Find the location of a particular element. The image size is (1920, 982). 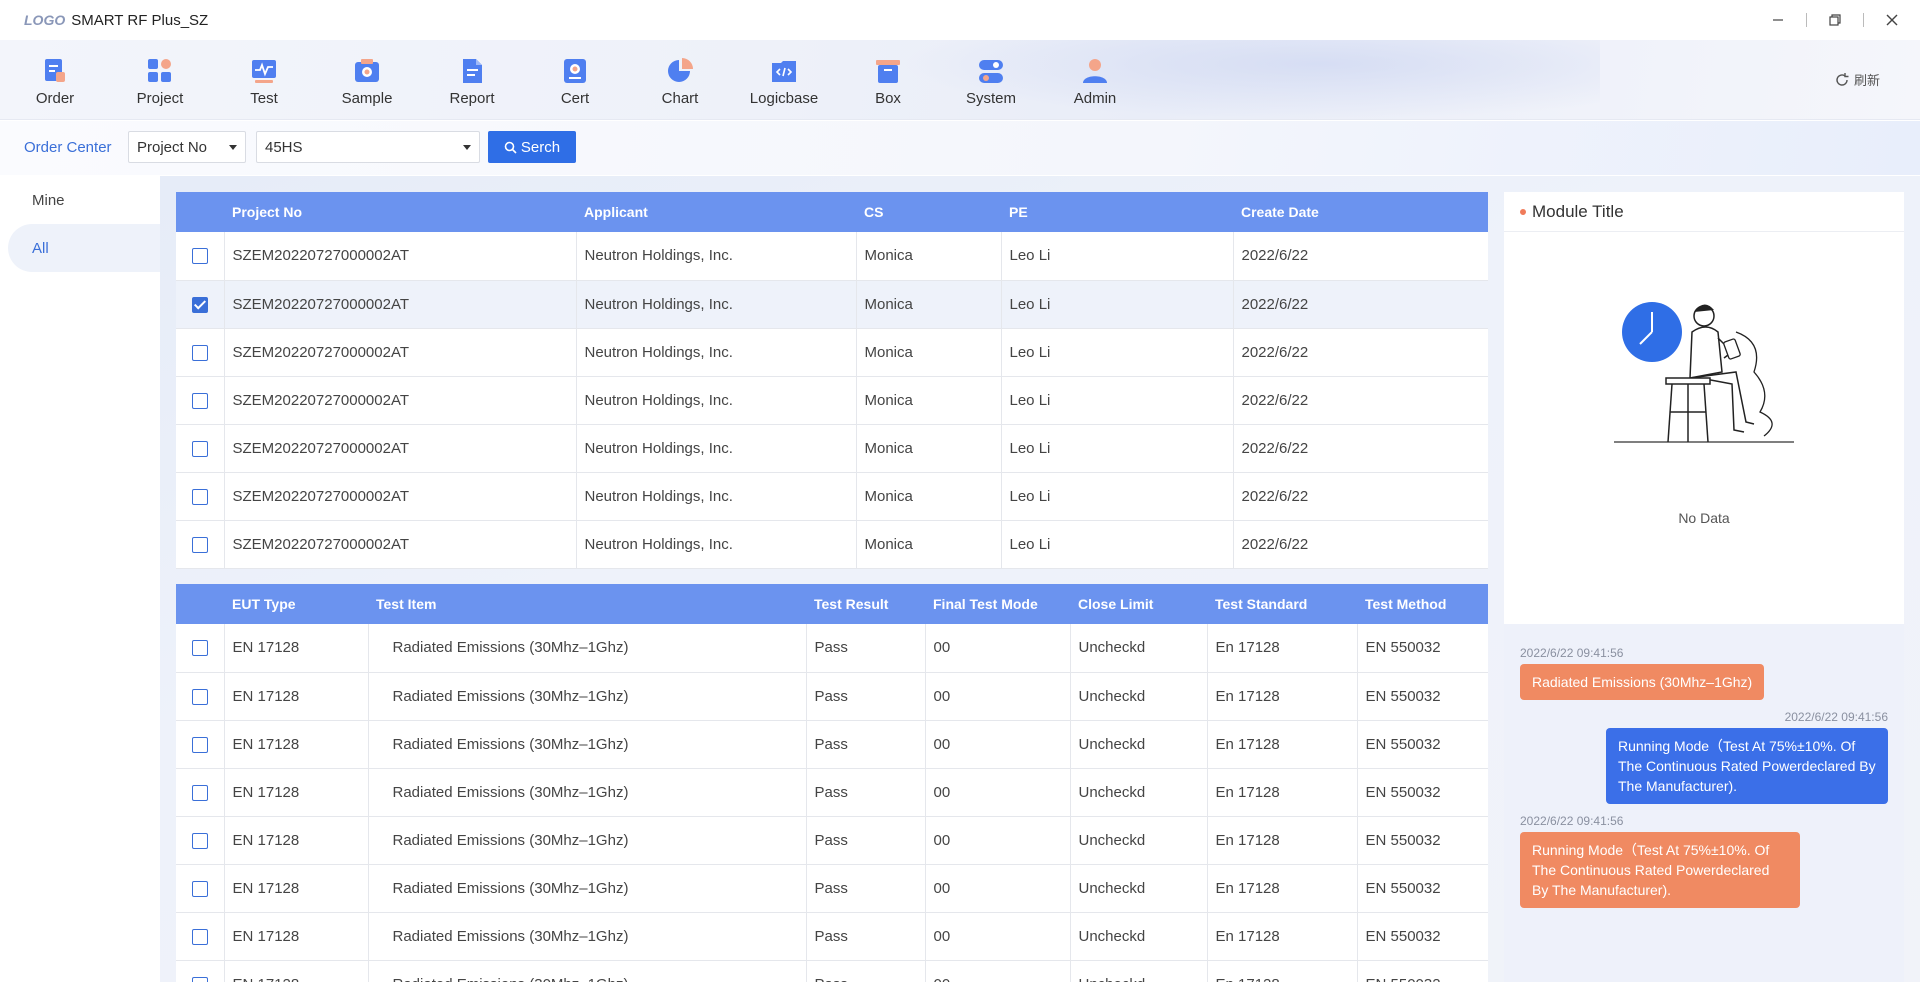

refresh-label: 刷新 is located at coordinates (1866, 80).